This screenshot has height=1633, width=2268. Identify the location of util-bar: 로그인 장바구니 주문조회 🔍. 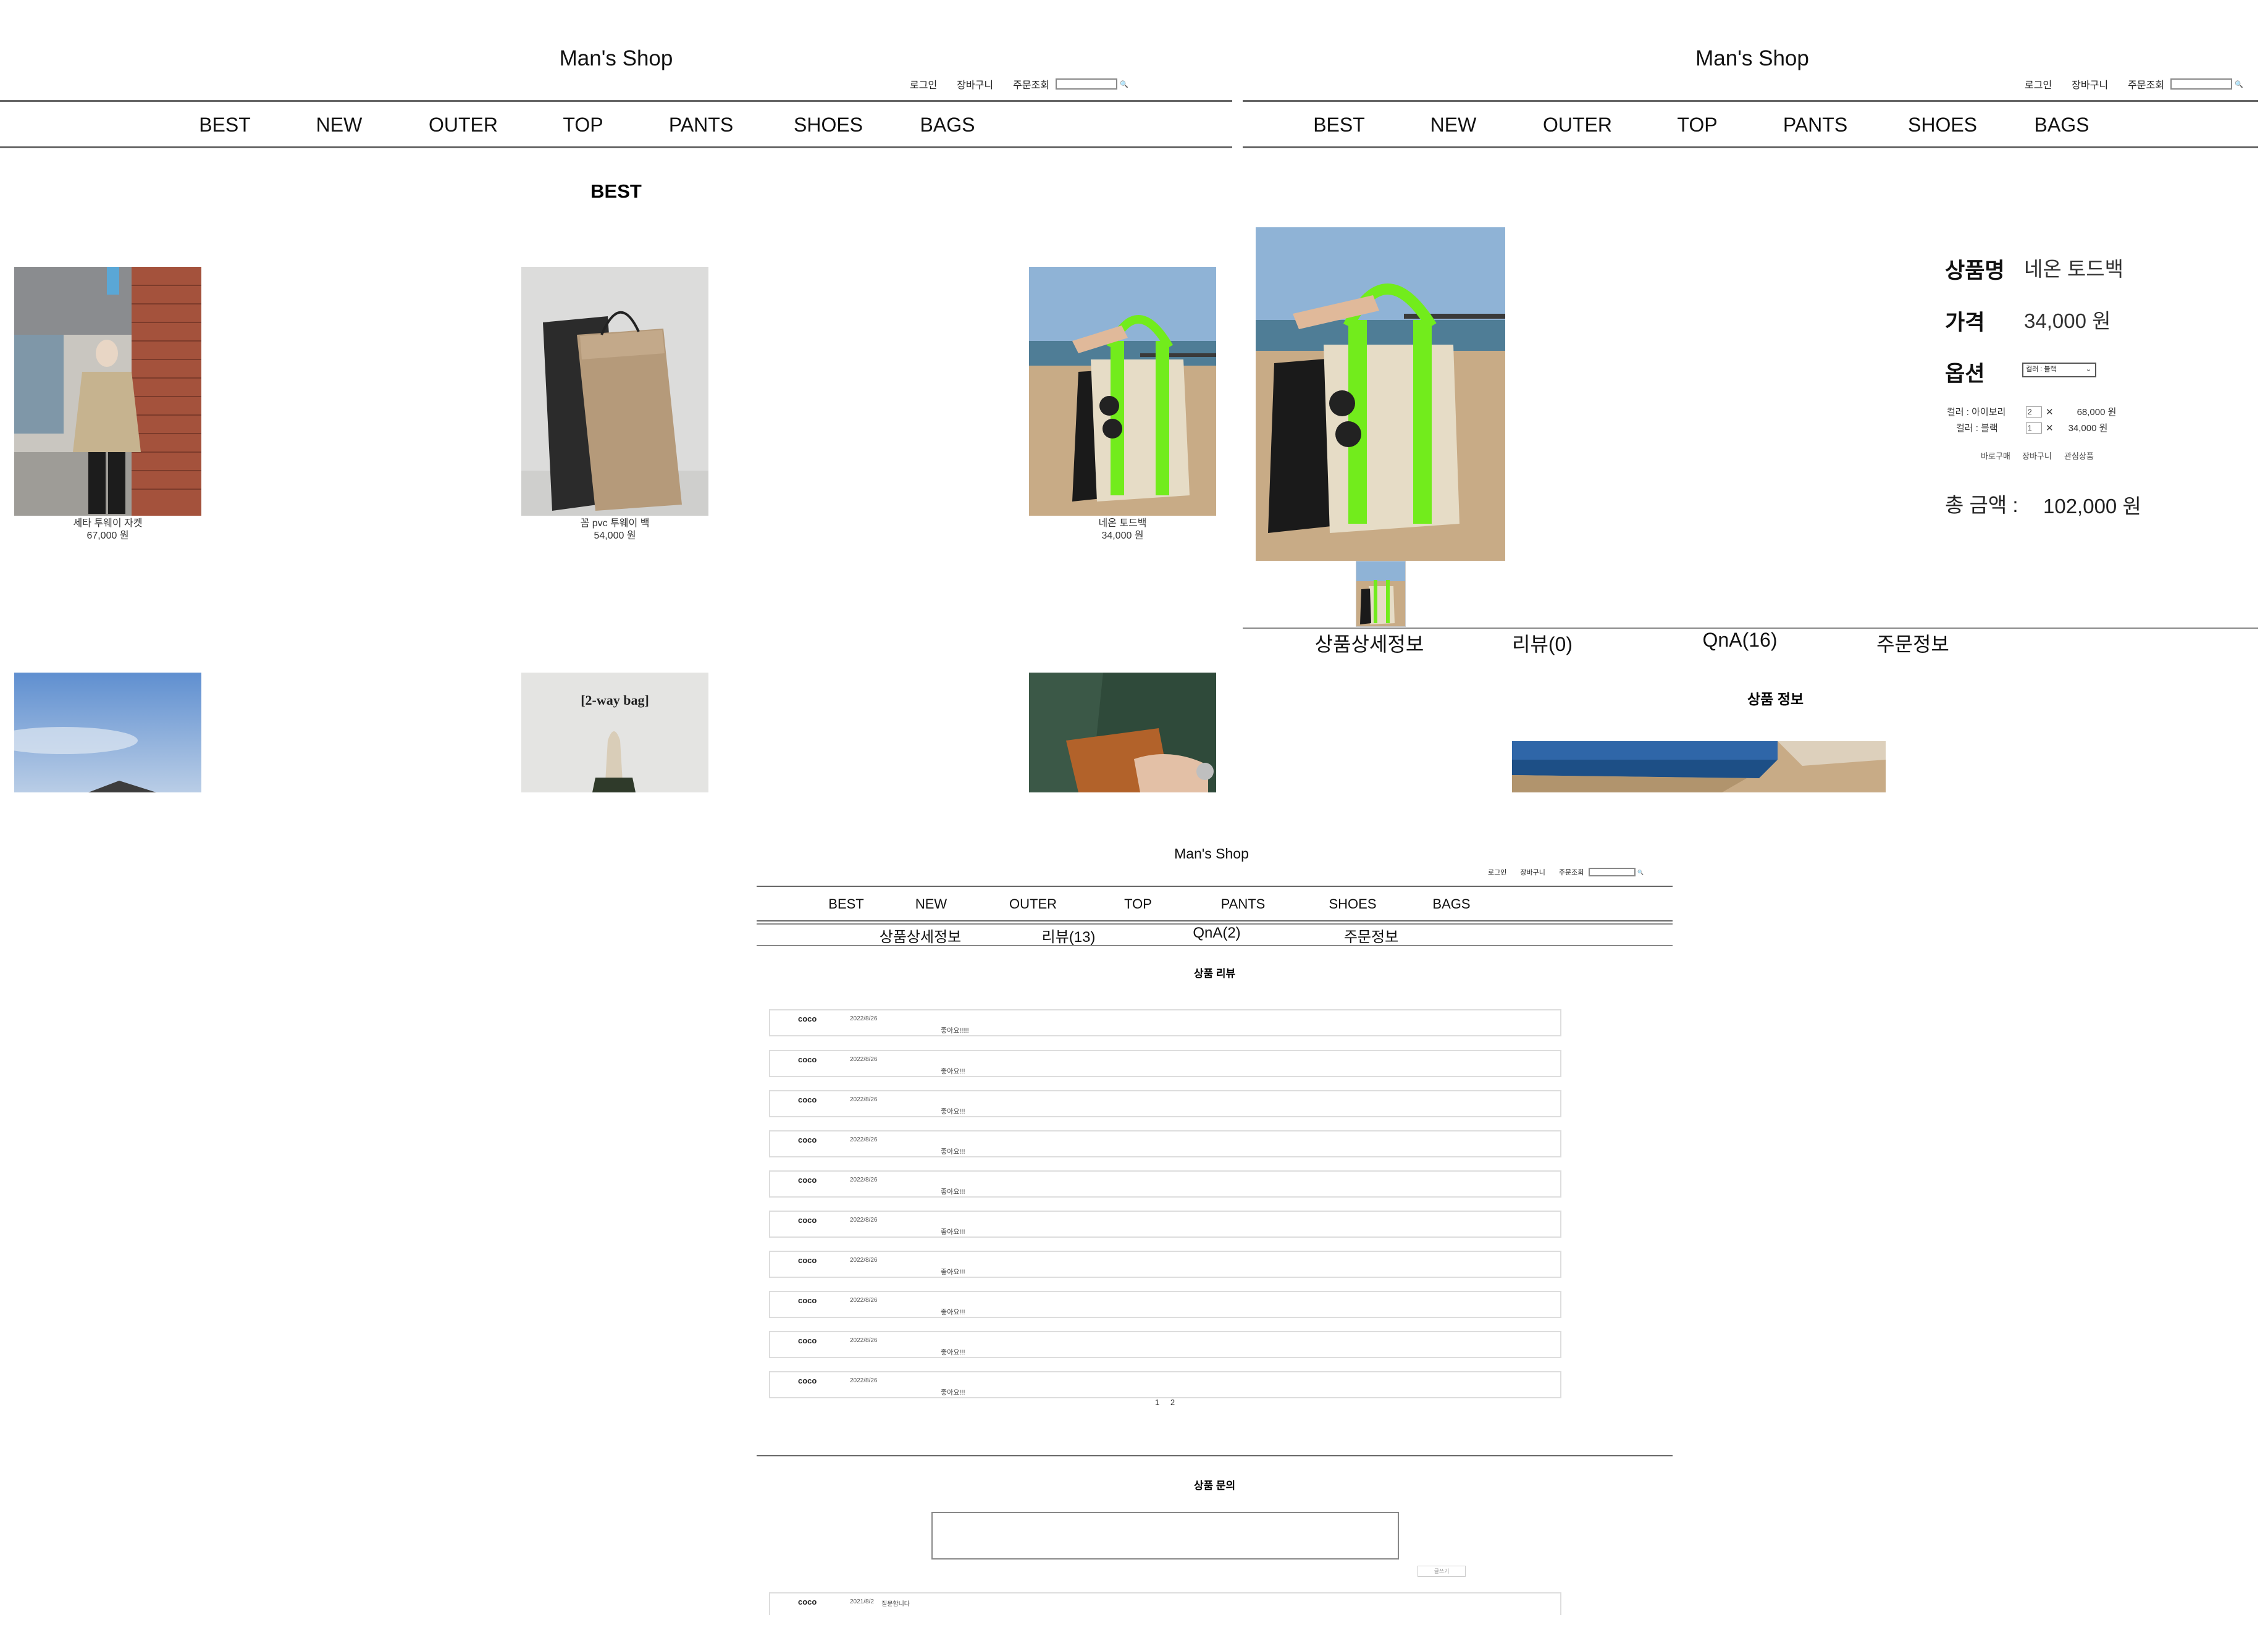
(1566, 872).